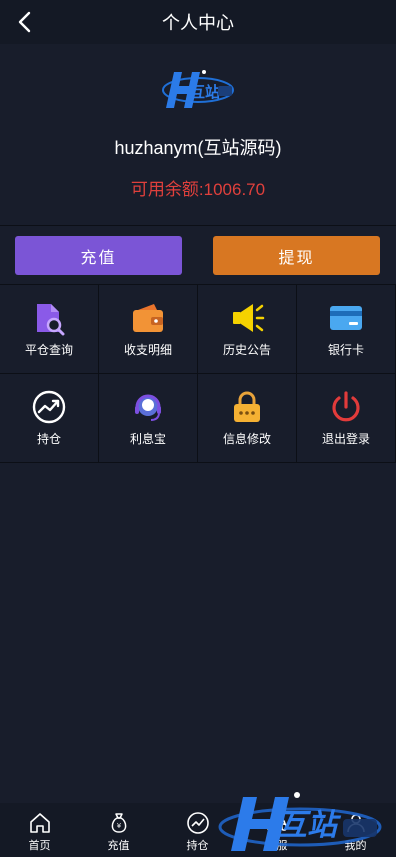 This screenshot has width=396, height=857. I want to click on megaphone-icon, so click(249, 318).